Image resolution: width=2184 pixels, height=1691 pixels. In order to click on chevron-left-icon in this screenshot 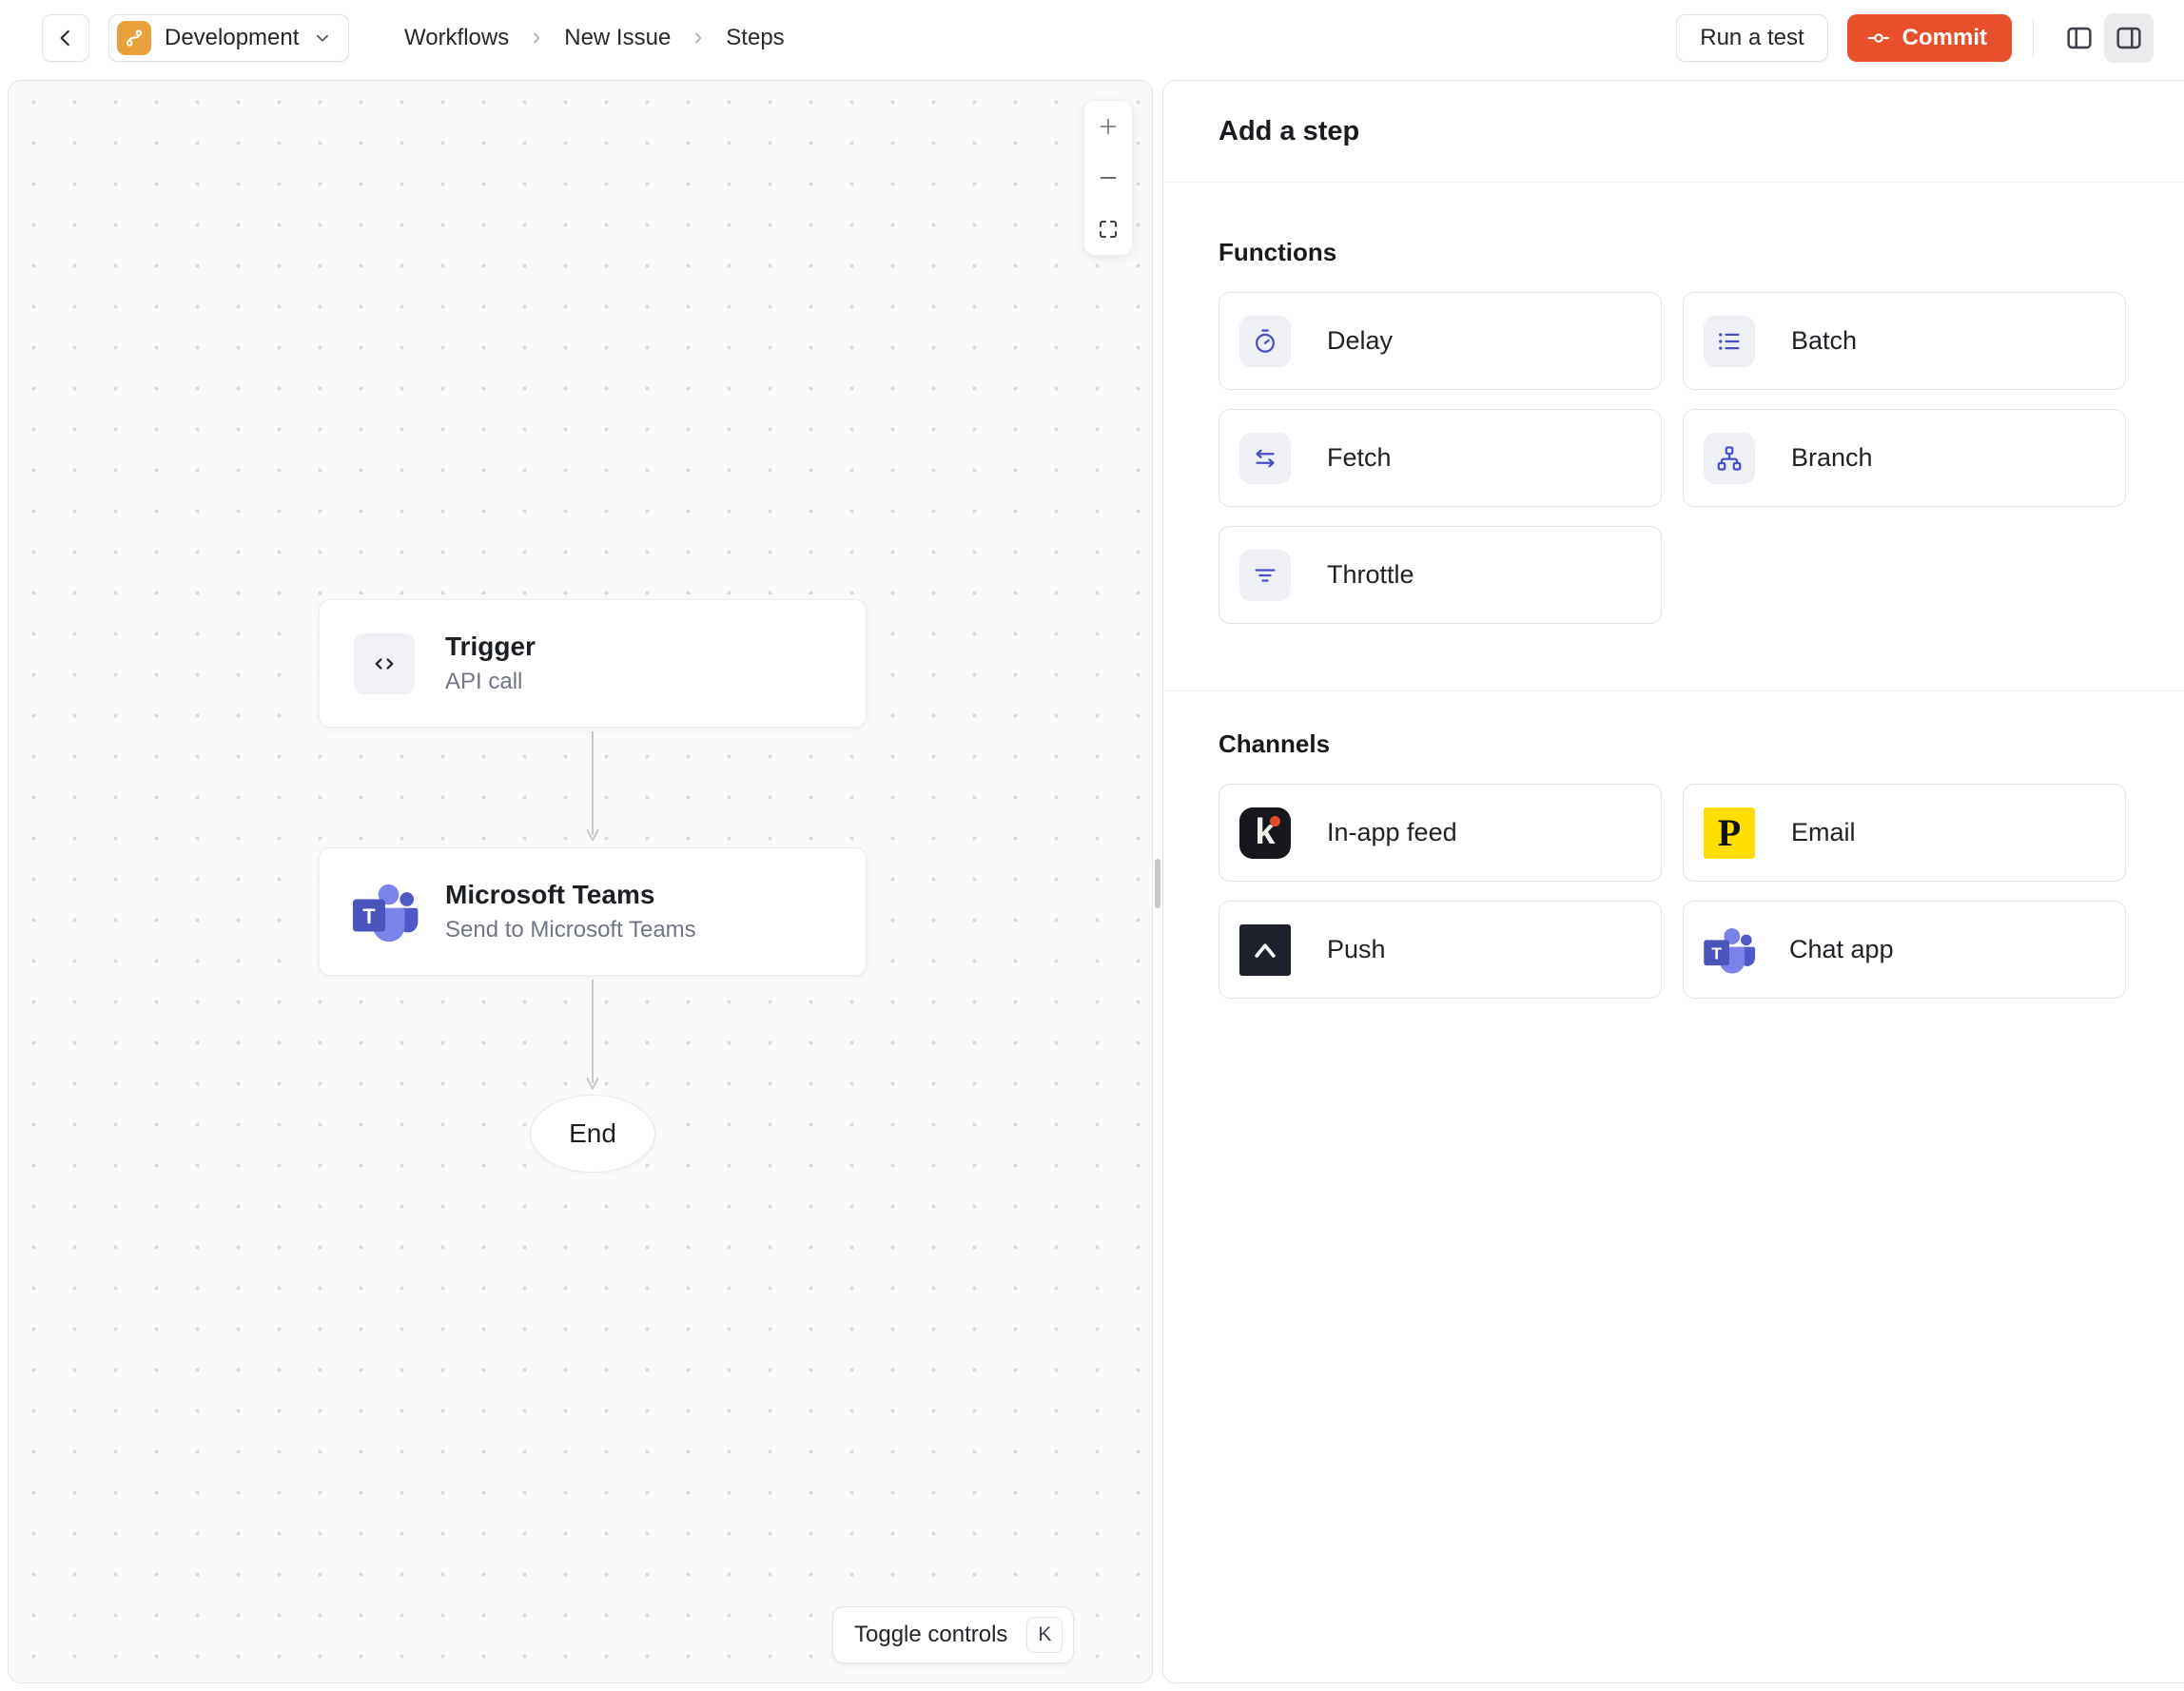, I will do `click(64, 38)`.